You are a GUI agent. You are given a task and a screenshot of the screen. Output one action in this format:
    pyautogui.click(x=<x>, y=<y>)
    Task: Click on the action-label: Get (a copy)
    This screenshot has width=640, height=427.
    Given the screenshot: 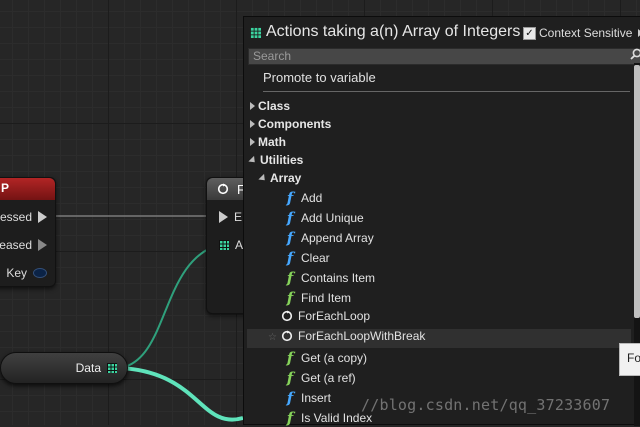 What is the action you would take?
    pyautogui.click(x=334, y=358)
    